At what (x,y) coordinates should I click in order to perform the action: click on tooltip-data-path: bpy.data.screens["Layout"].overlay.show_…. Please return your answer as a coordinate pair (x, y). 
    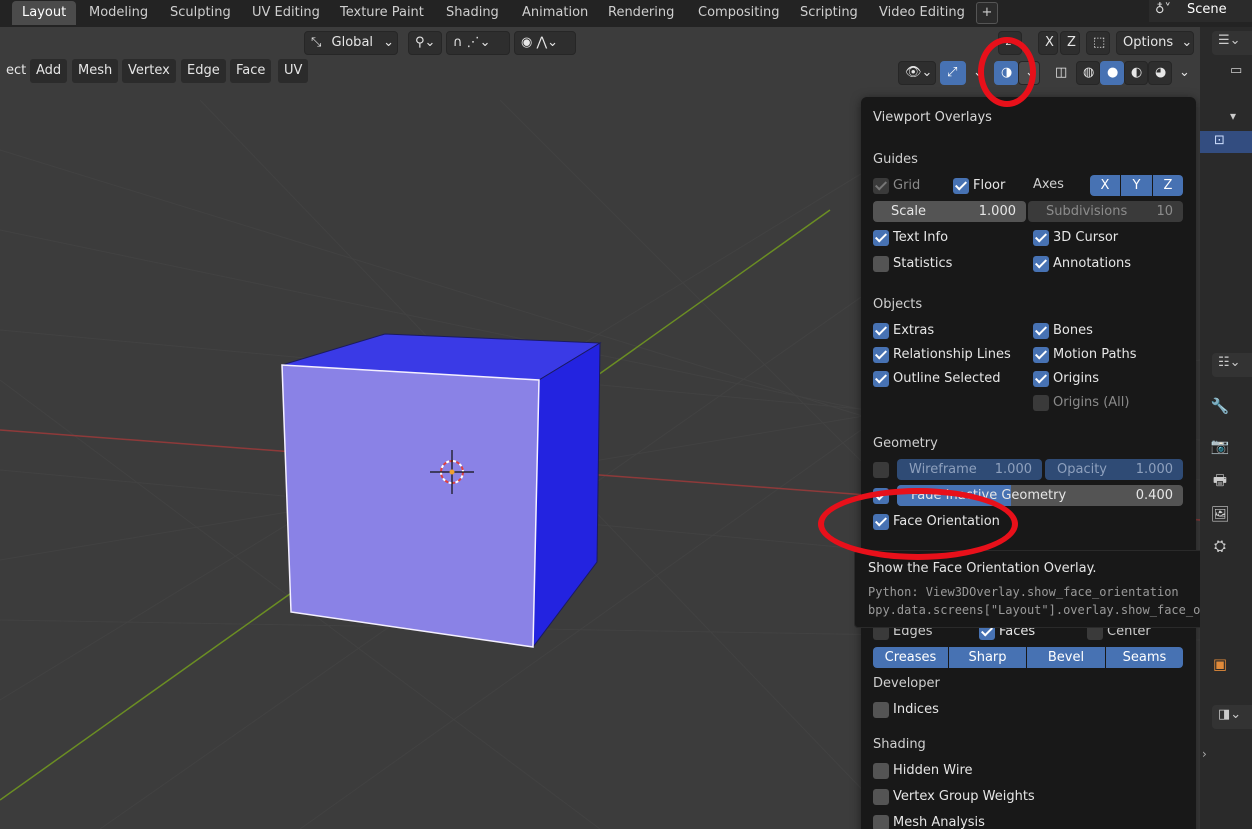
    Looking at the image, I should click on (1060, 610).